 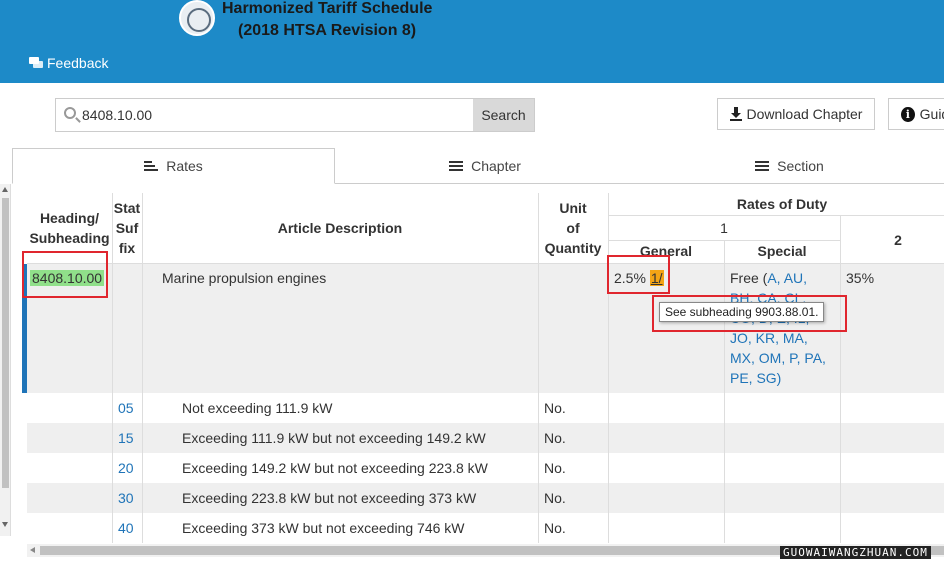 I want to click on scrollbar-thumb, so click(x=5, y=343).